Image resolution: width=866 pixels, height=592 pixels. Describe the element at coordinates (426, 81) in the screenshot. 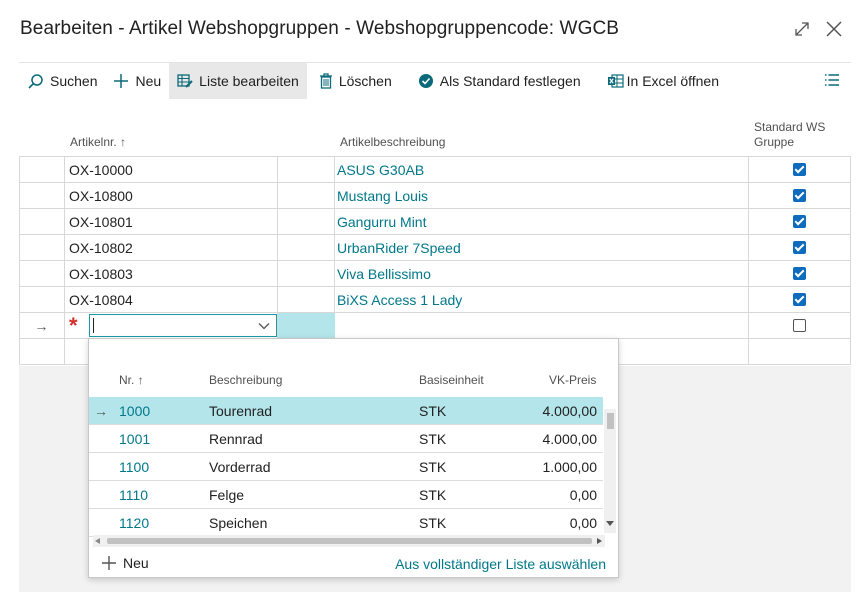

I see `checkmark-circle-icon` at that location.